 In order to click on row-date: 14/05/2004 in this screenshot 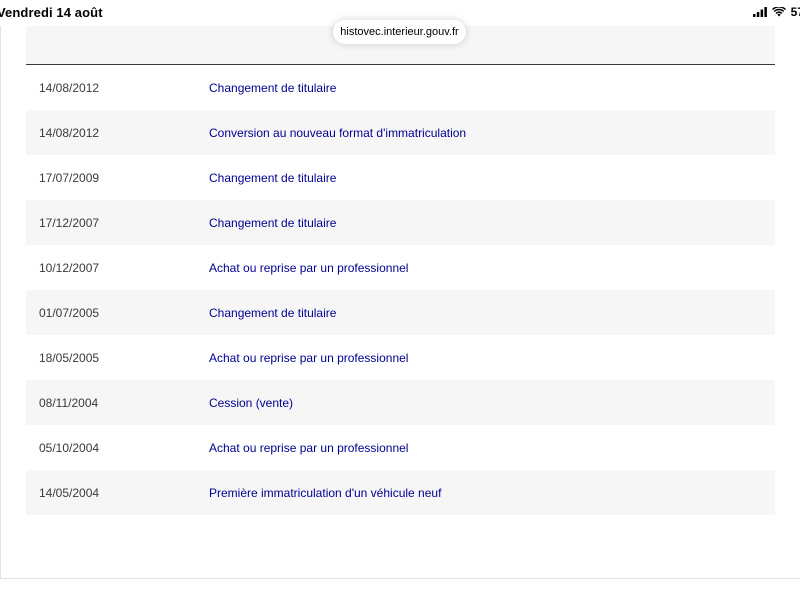, I will do `click(69, 492)`.